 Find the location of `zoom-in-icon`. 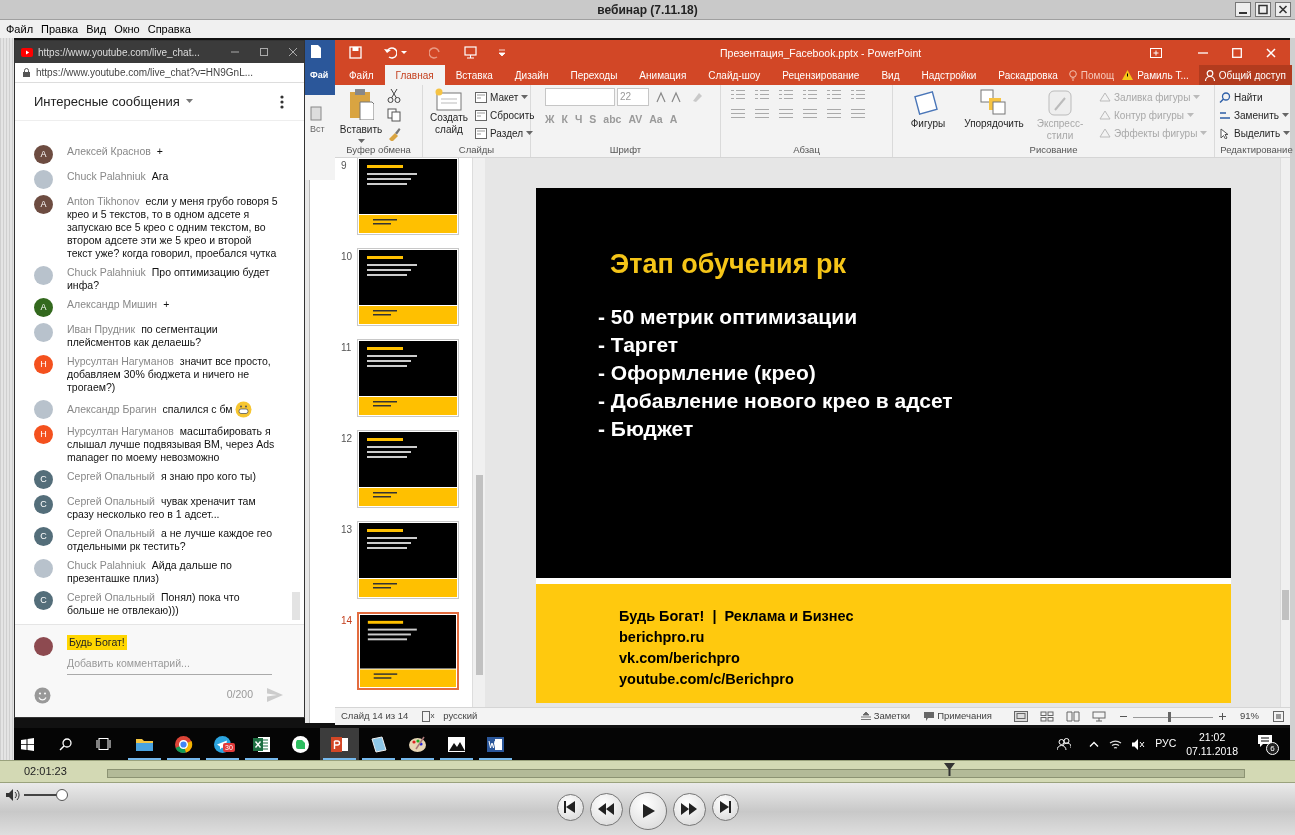

zoom-in-icon is located at coordinates (1222, 716).